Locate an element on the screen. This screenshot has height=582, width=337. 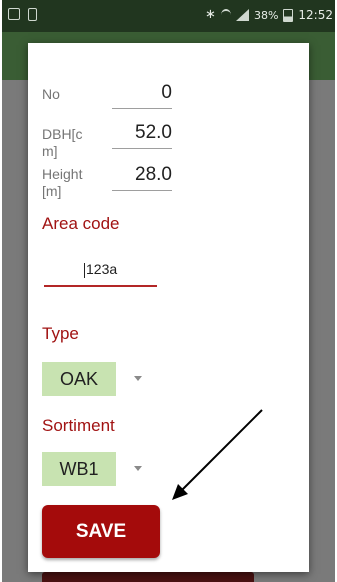
annotation-arrow is located at coordinates (217, 454).